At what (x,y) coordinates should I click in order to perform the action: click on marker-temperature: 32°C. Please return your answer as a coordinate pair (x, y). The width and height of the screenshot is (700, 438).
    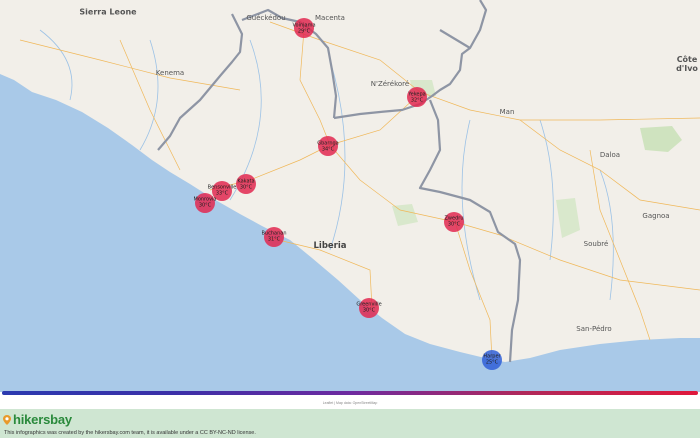
    Looking at the image, I should click on (417, 100).